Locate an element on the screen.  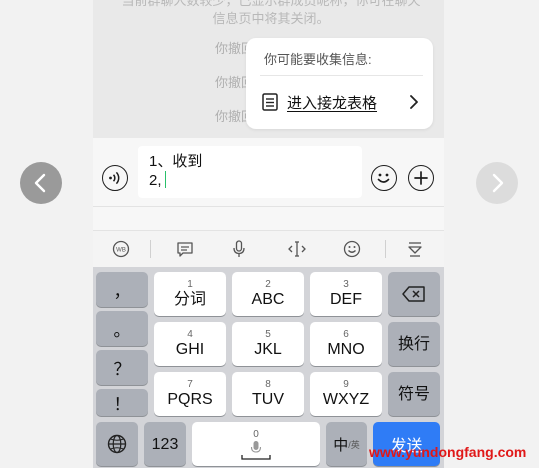
backspace-key is located at coordinates (414, 294).